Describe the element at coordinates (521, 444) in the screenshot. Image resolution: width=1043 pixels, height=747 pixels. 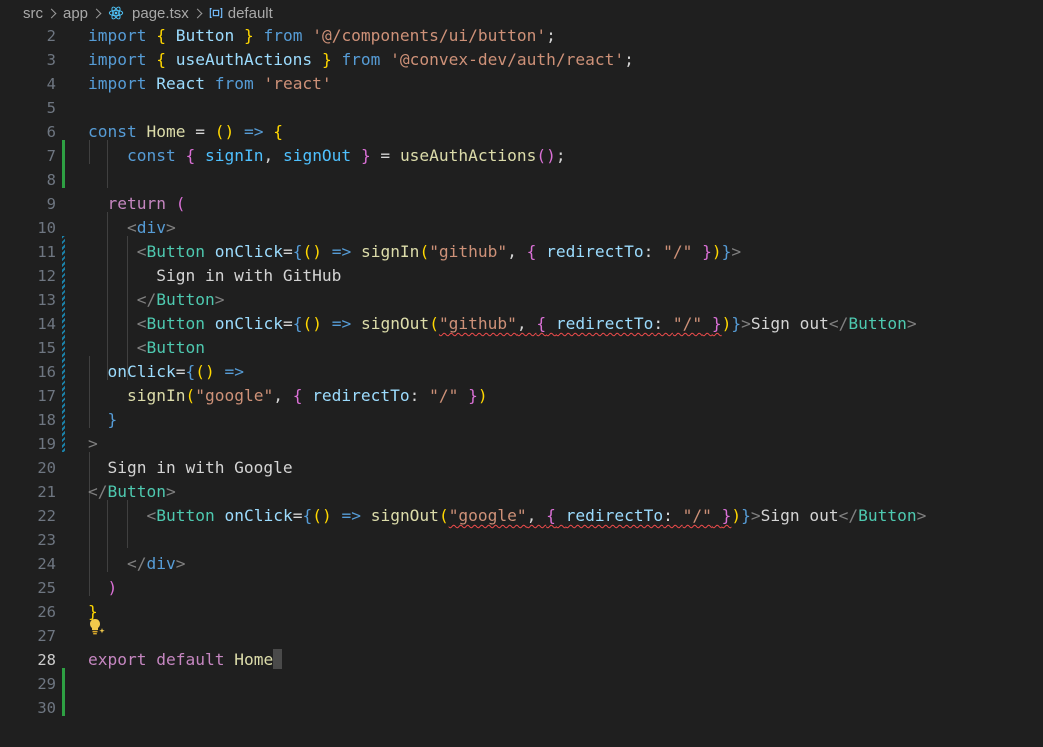
I see `code-line: 19 >` at that location.